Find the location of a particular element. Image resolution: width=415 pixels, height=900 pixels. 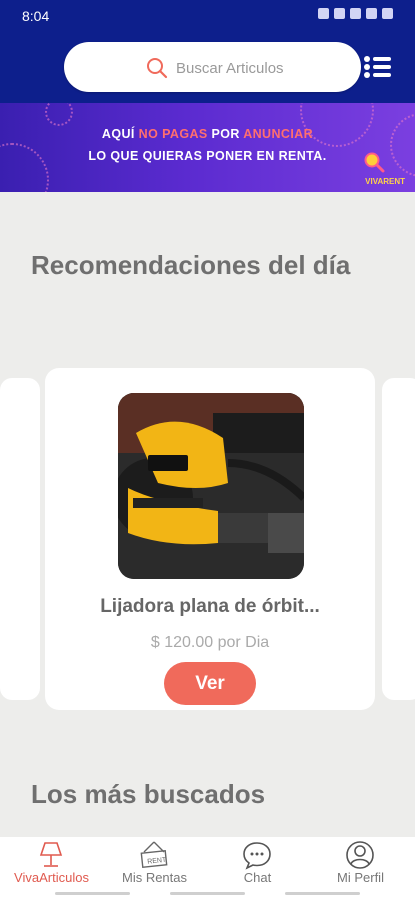

menu-list-icon is located at coordinates (378, 67).